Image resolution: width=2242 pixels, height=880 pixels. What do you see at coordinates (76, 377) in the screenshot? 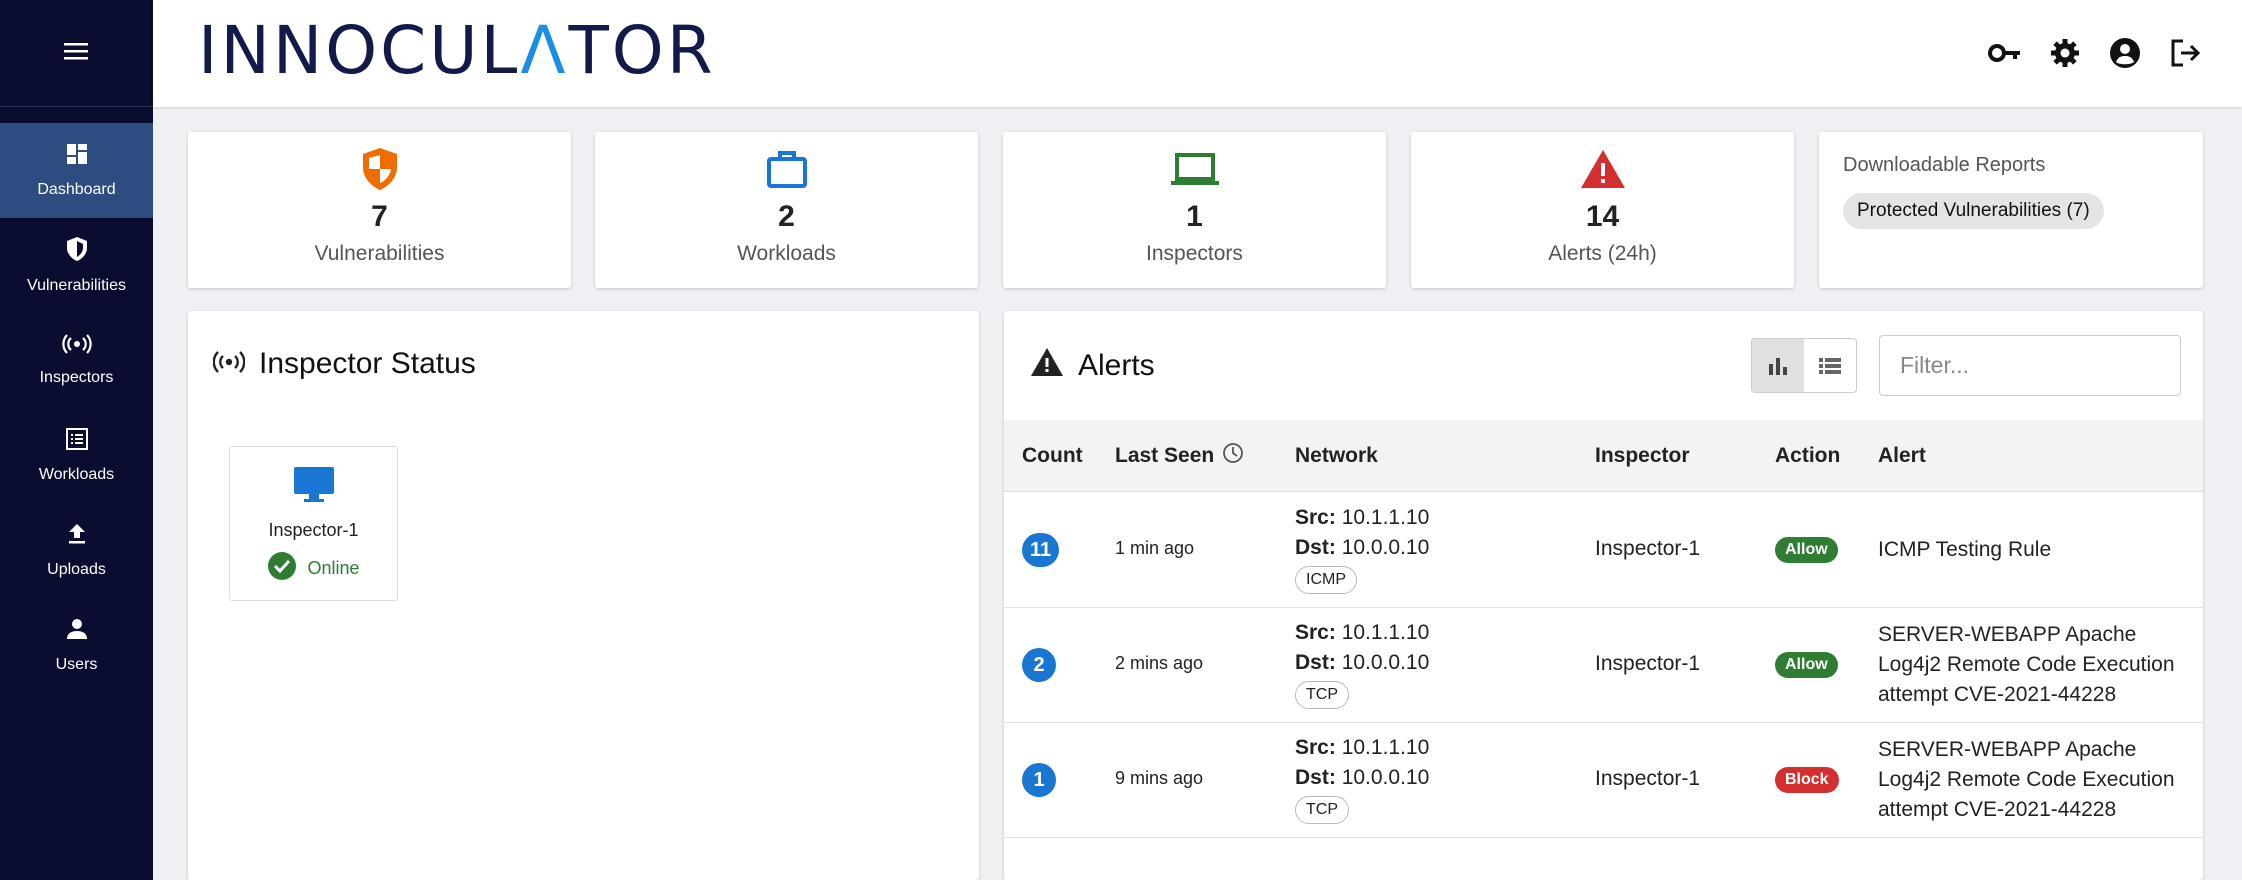
I see `sidebar-item-label: Inspectors` at bounding box center [76, 377].